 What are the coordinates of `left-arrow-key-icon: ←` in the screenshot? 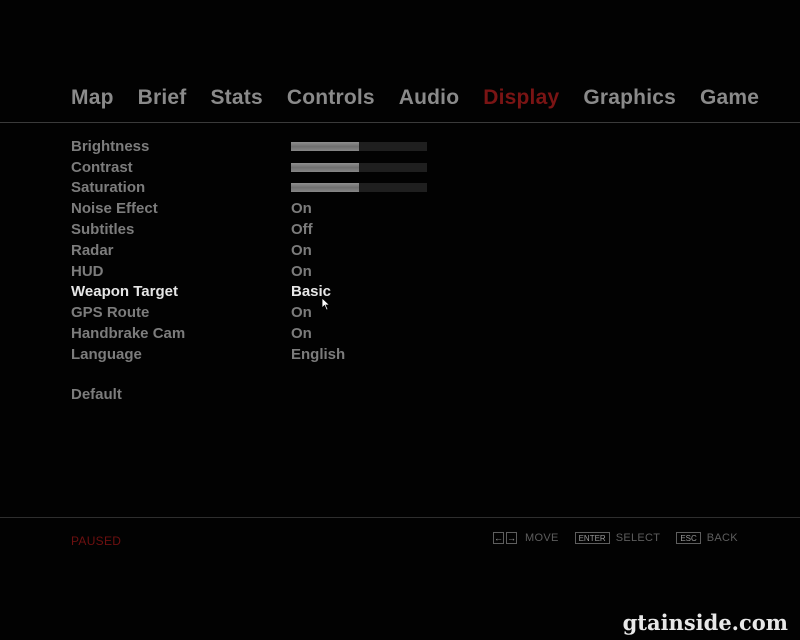 It's located at (498, 538).